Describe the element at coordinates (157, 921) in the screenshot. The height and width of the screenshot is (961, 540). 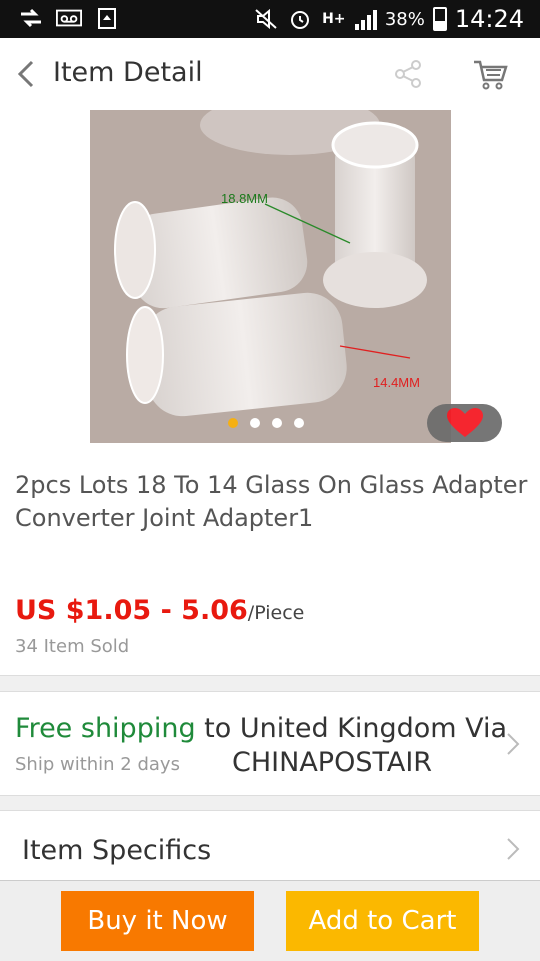
I see `buy-now-button: Buy it Now` at that location.